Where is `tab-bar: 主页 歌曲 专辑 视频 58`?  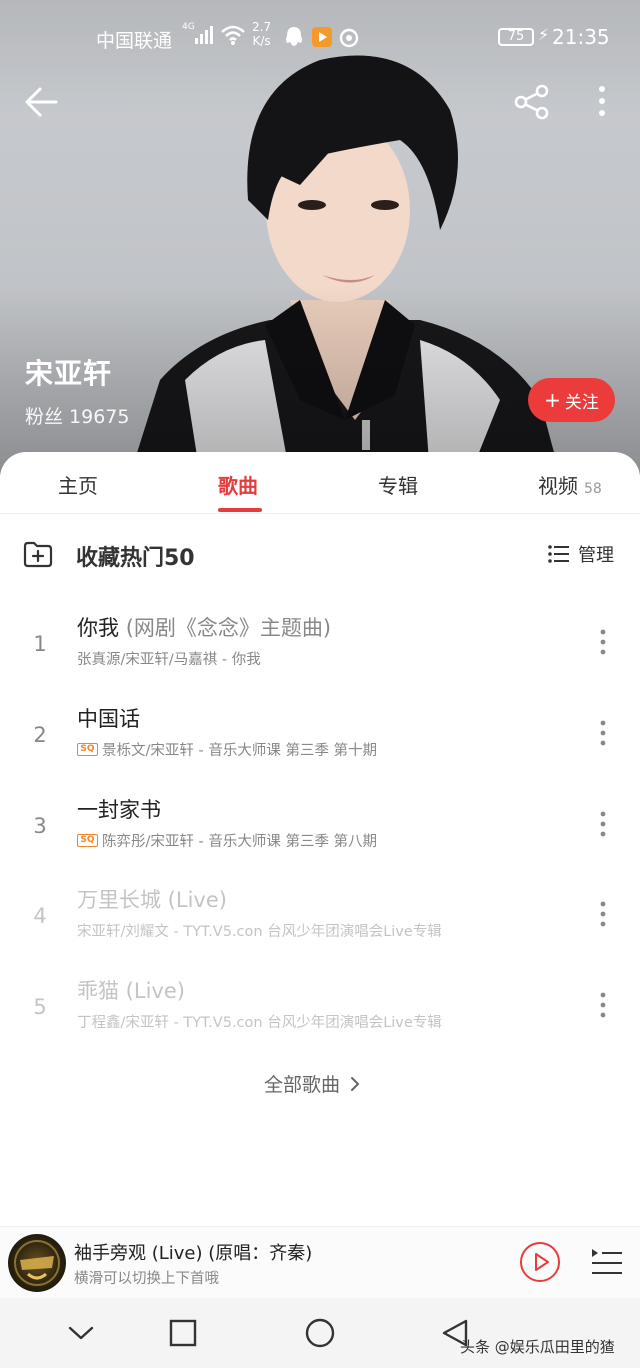
tab-bar: 主页 歌曲 专辑 视频 58 is located at coordinates (320, 483).